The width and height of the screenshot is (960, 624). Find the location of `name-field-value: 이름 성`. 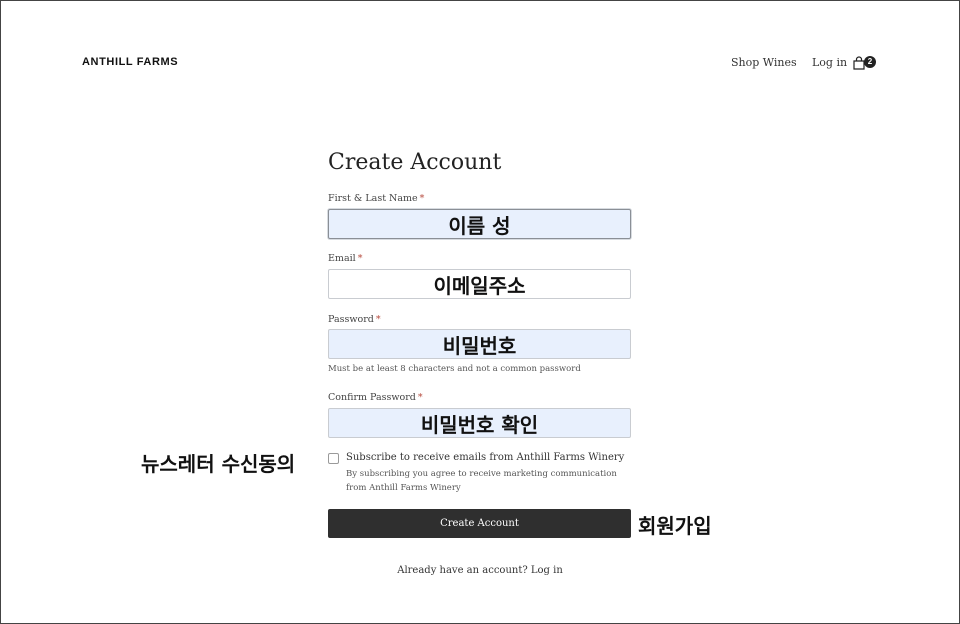

name-field-value: 이름 성 is located at coordinates (479, 225).